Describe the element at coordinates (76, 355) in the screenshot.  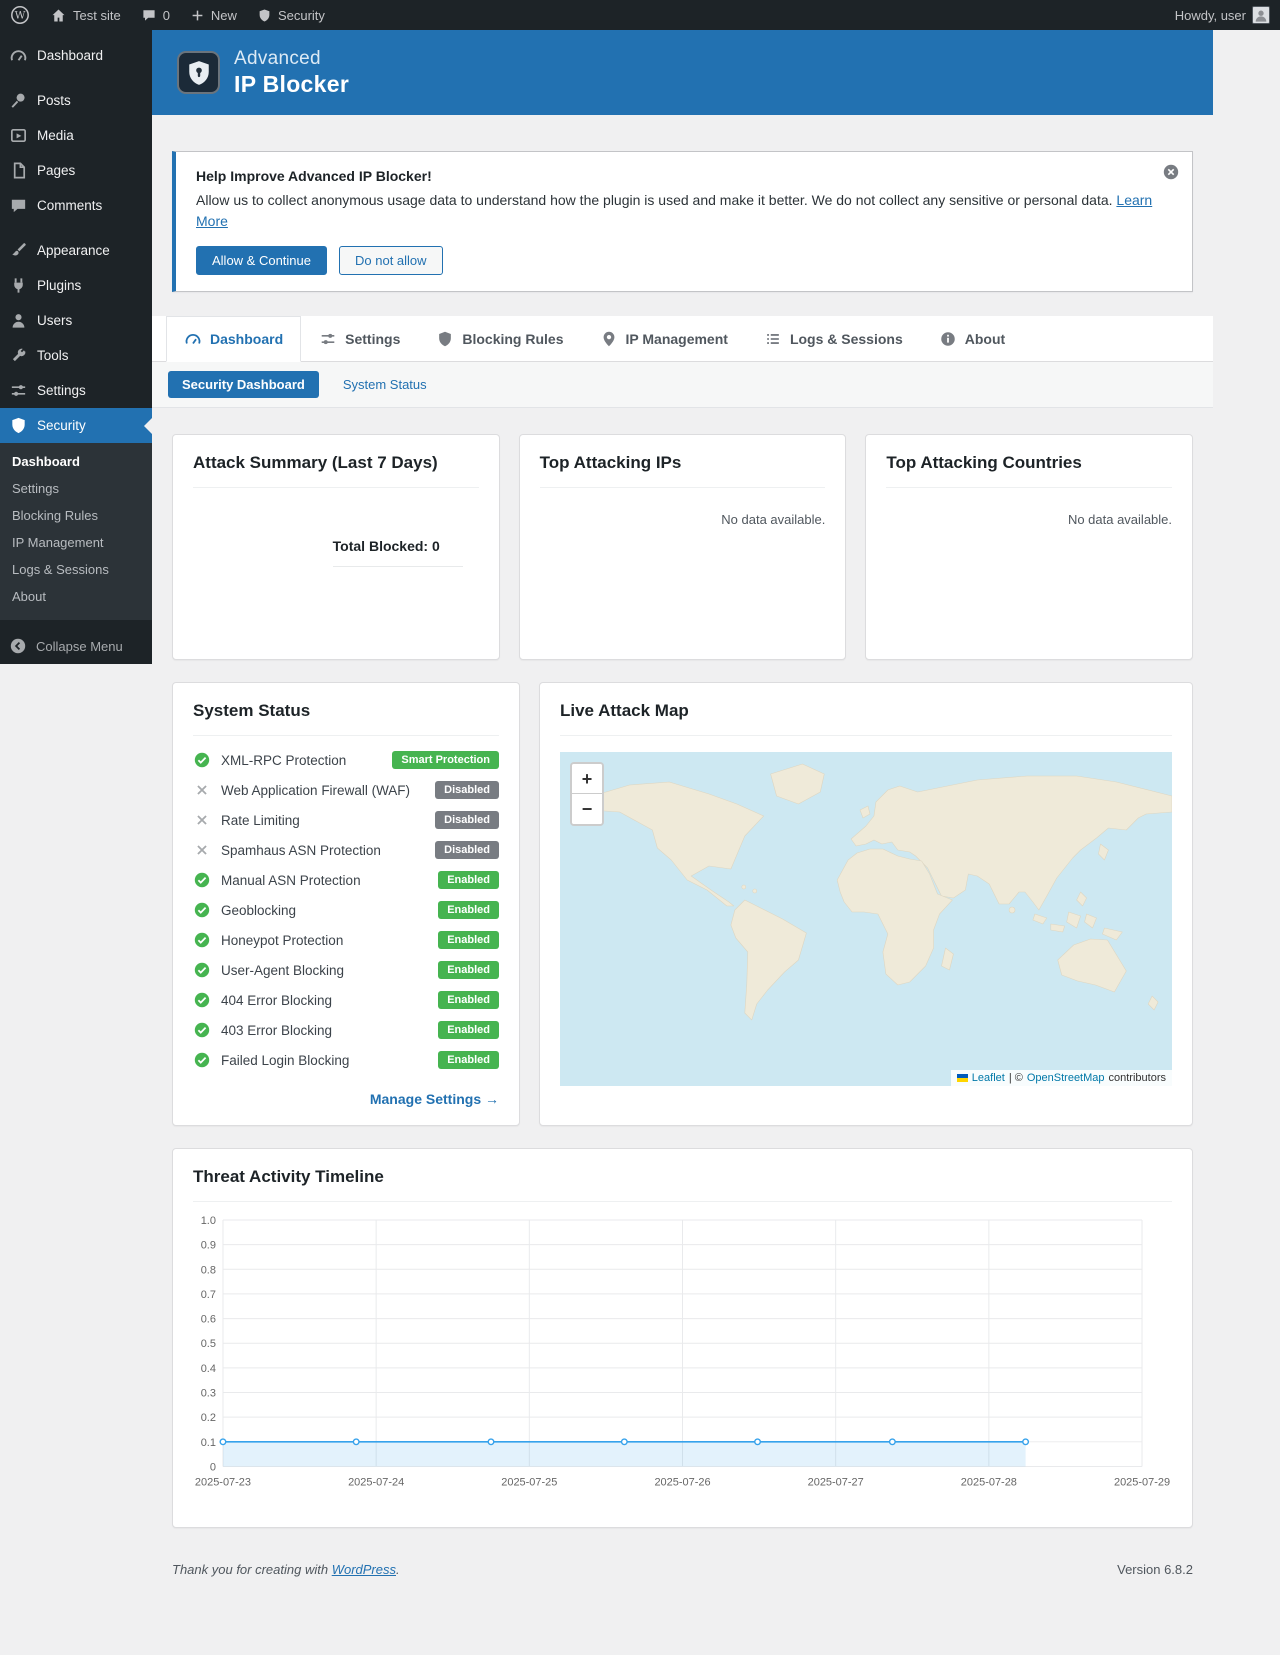
I see `sidebar-item-tools: Tools` at that location.